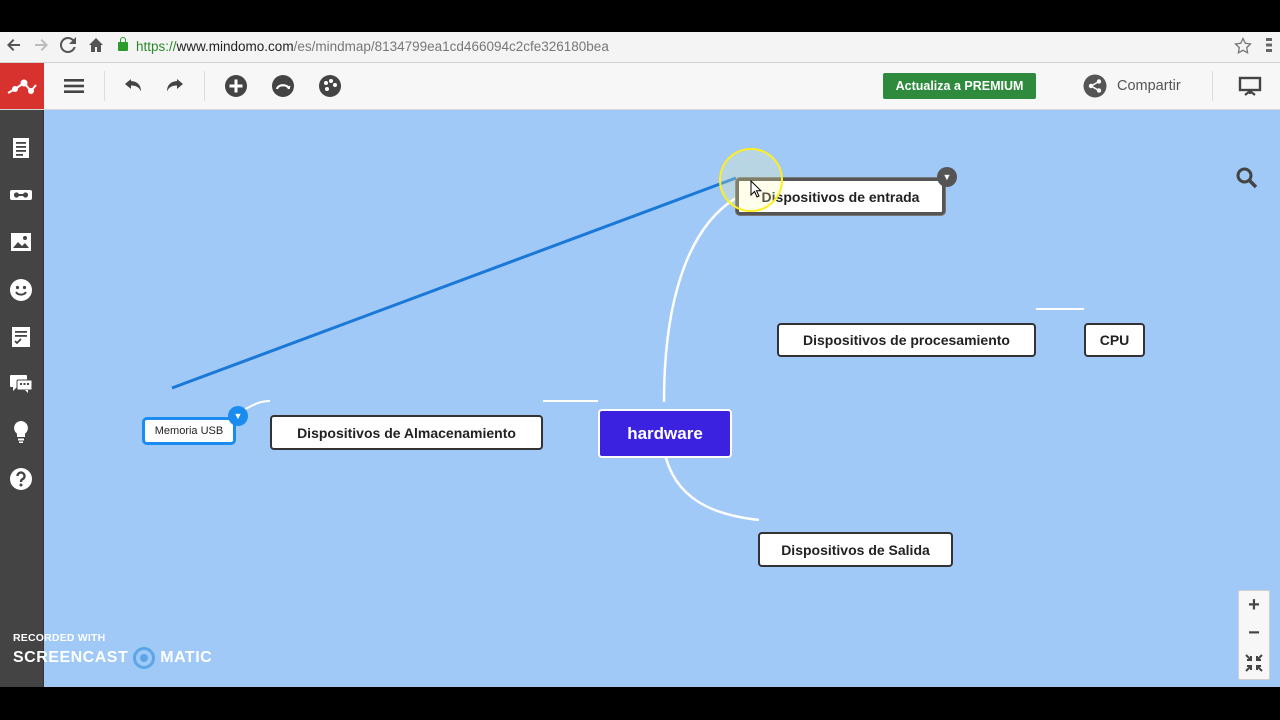 The image size is (1280, 720). I want to click on node-label: CPU, so click(1114, 340).